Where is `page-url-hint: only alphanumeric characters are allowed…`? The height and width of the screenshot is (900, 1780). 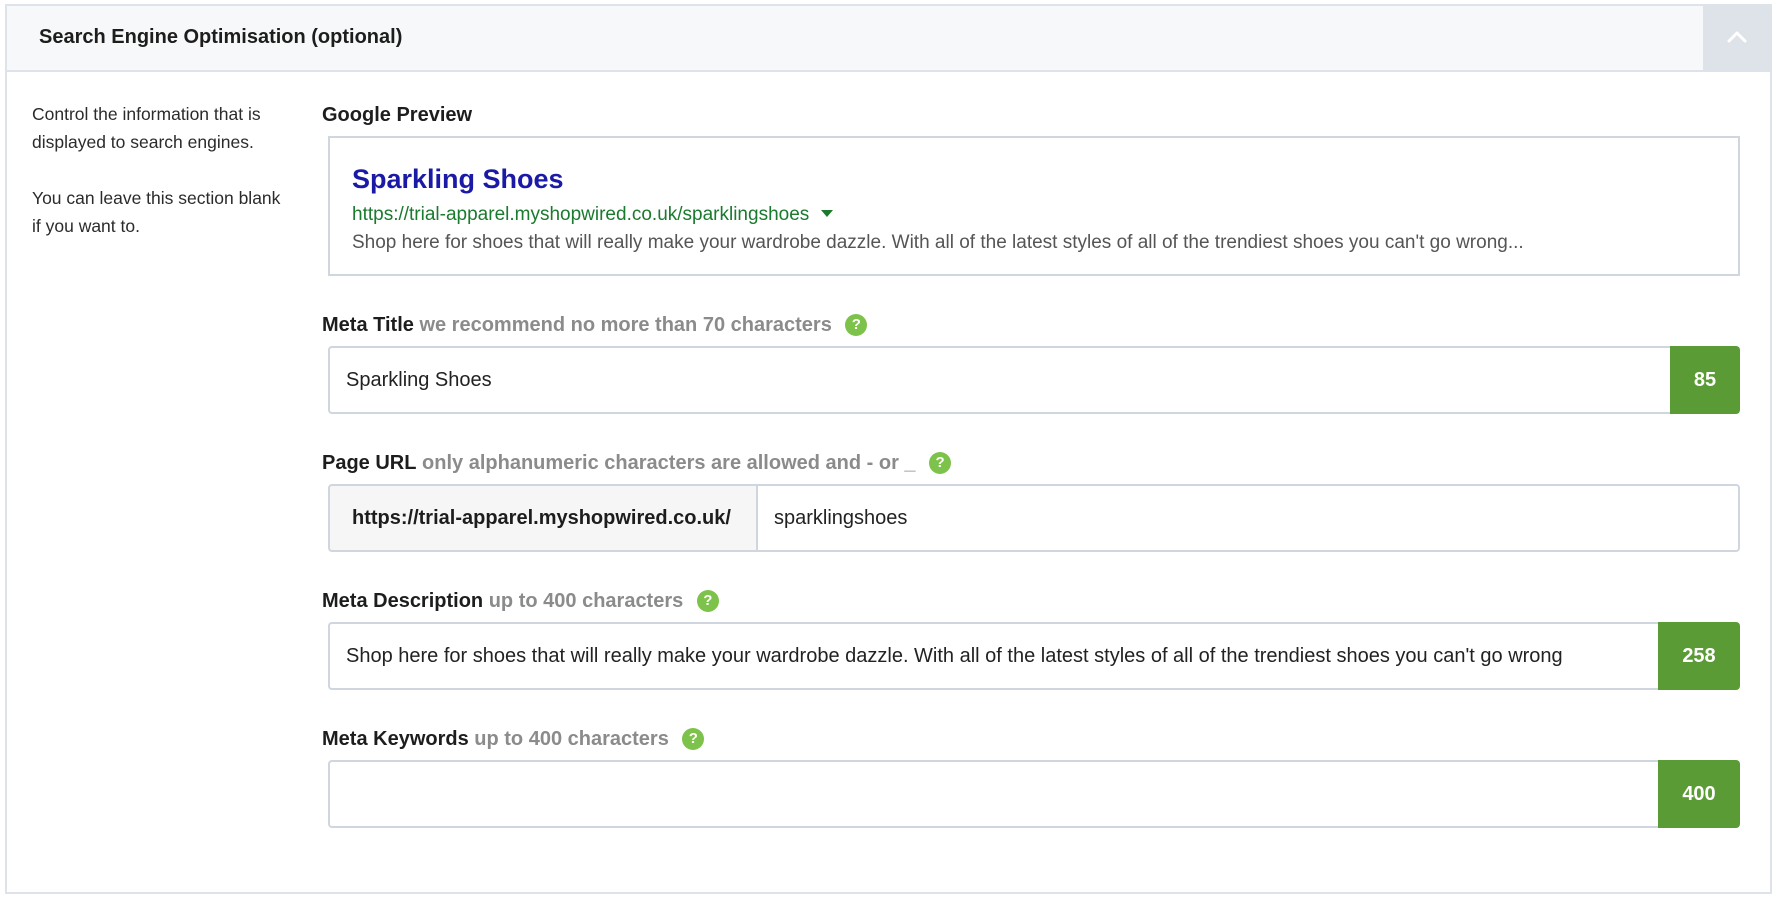
page-url-hint: only alphanumeric characters are allowed… is located at coordinates (669, 463).